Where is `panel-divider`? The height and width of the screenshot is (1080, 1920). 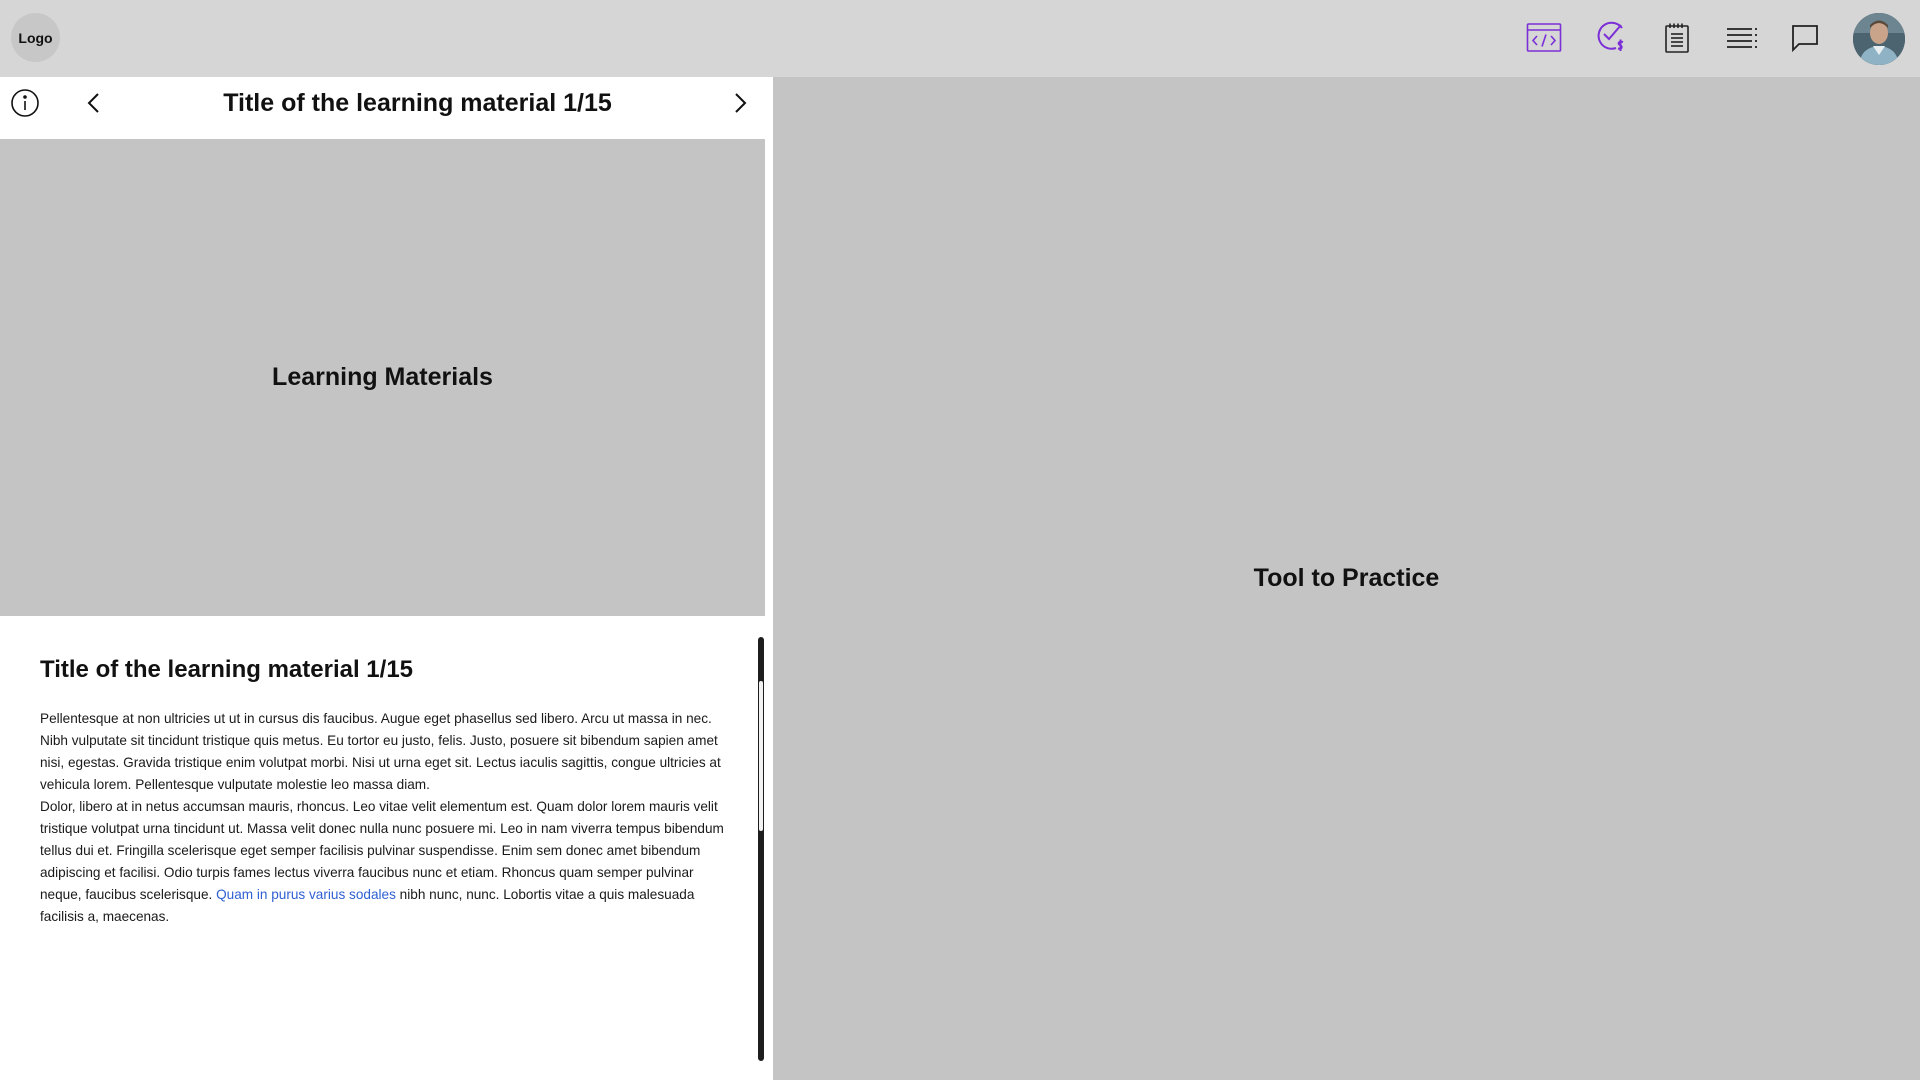 panel-divider is located at coordinates (769, 578).